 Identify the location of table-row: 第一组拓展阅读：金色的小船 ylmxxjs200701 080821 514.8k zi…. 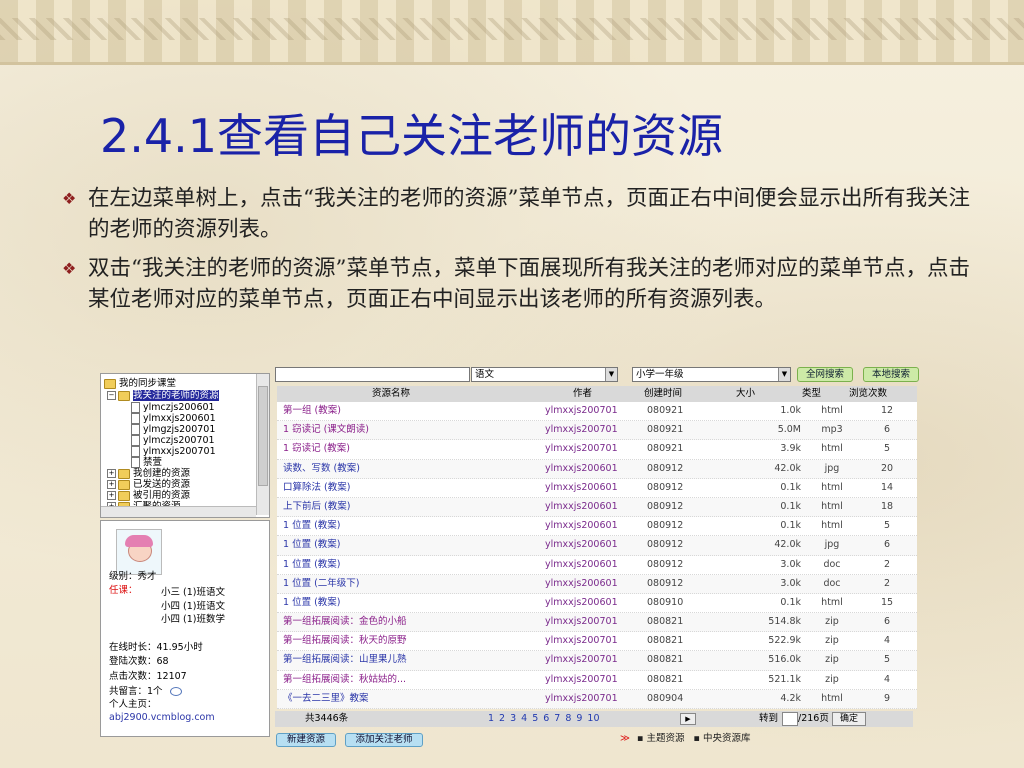
(597, 623).